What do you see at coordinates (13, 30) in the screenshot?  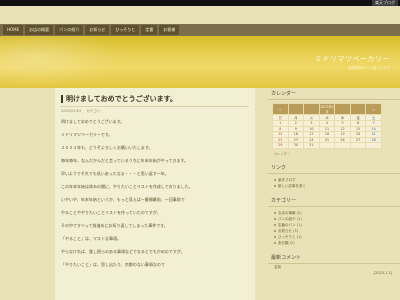 I see `nav-item-home: HOME` at bounding box center [13, 30].